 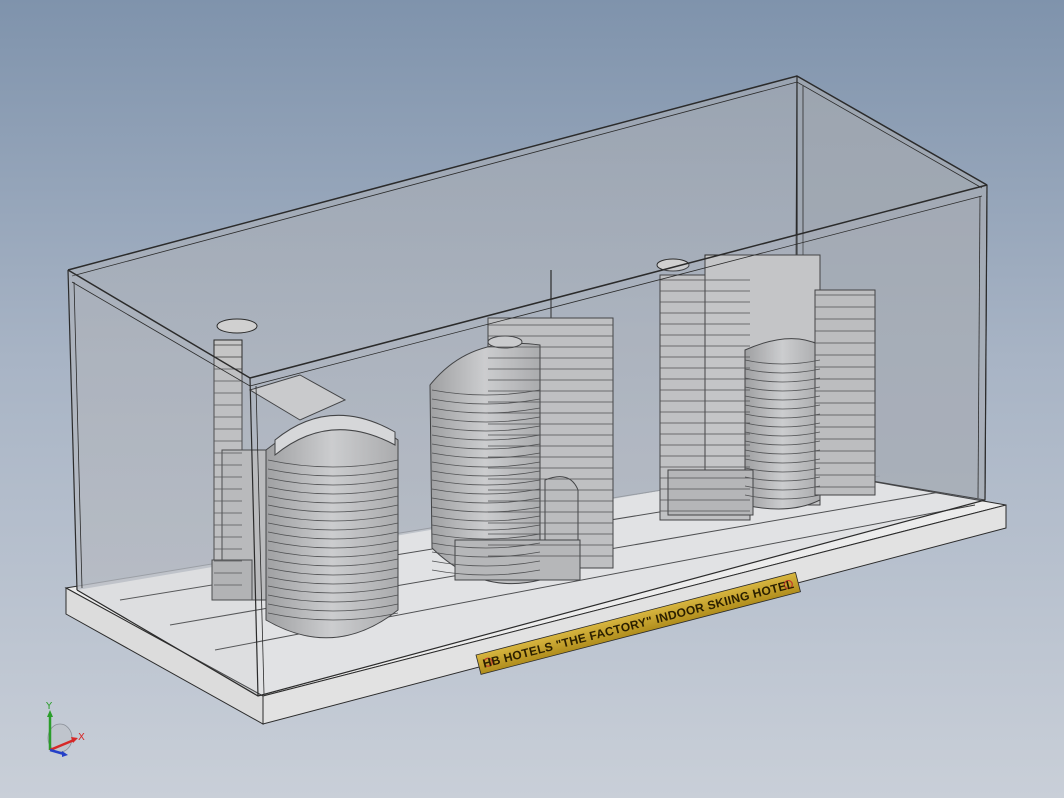 I want to click on x-axis-label: X, so click(x=81, y=737).